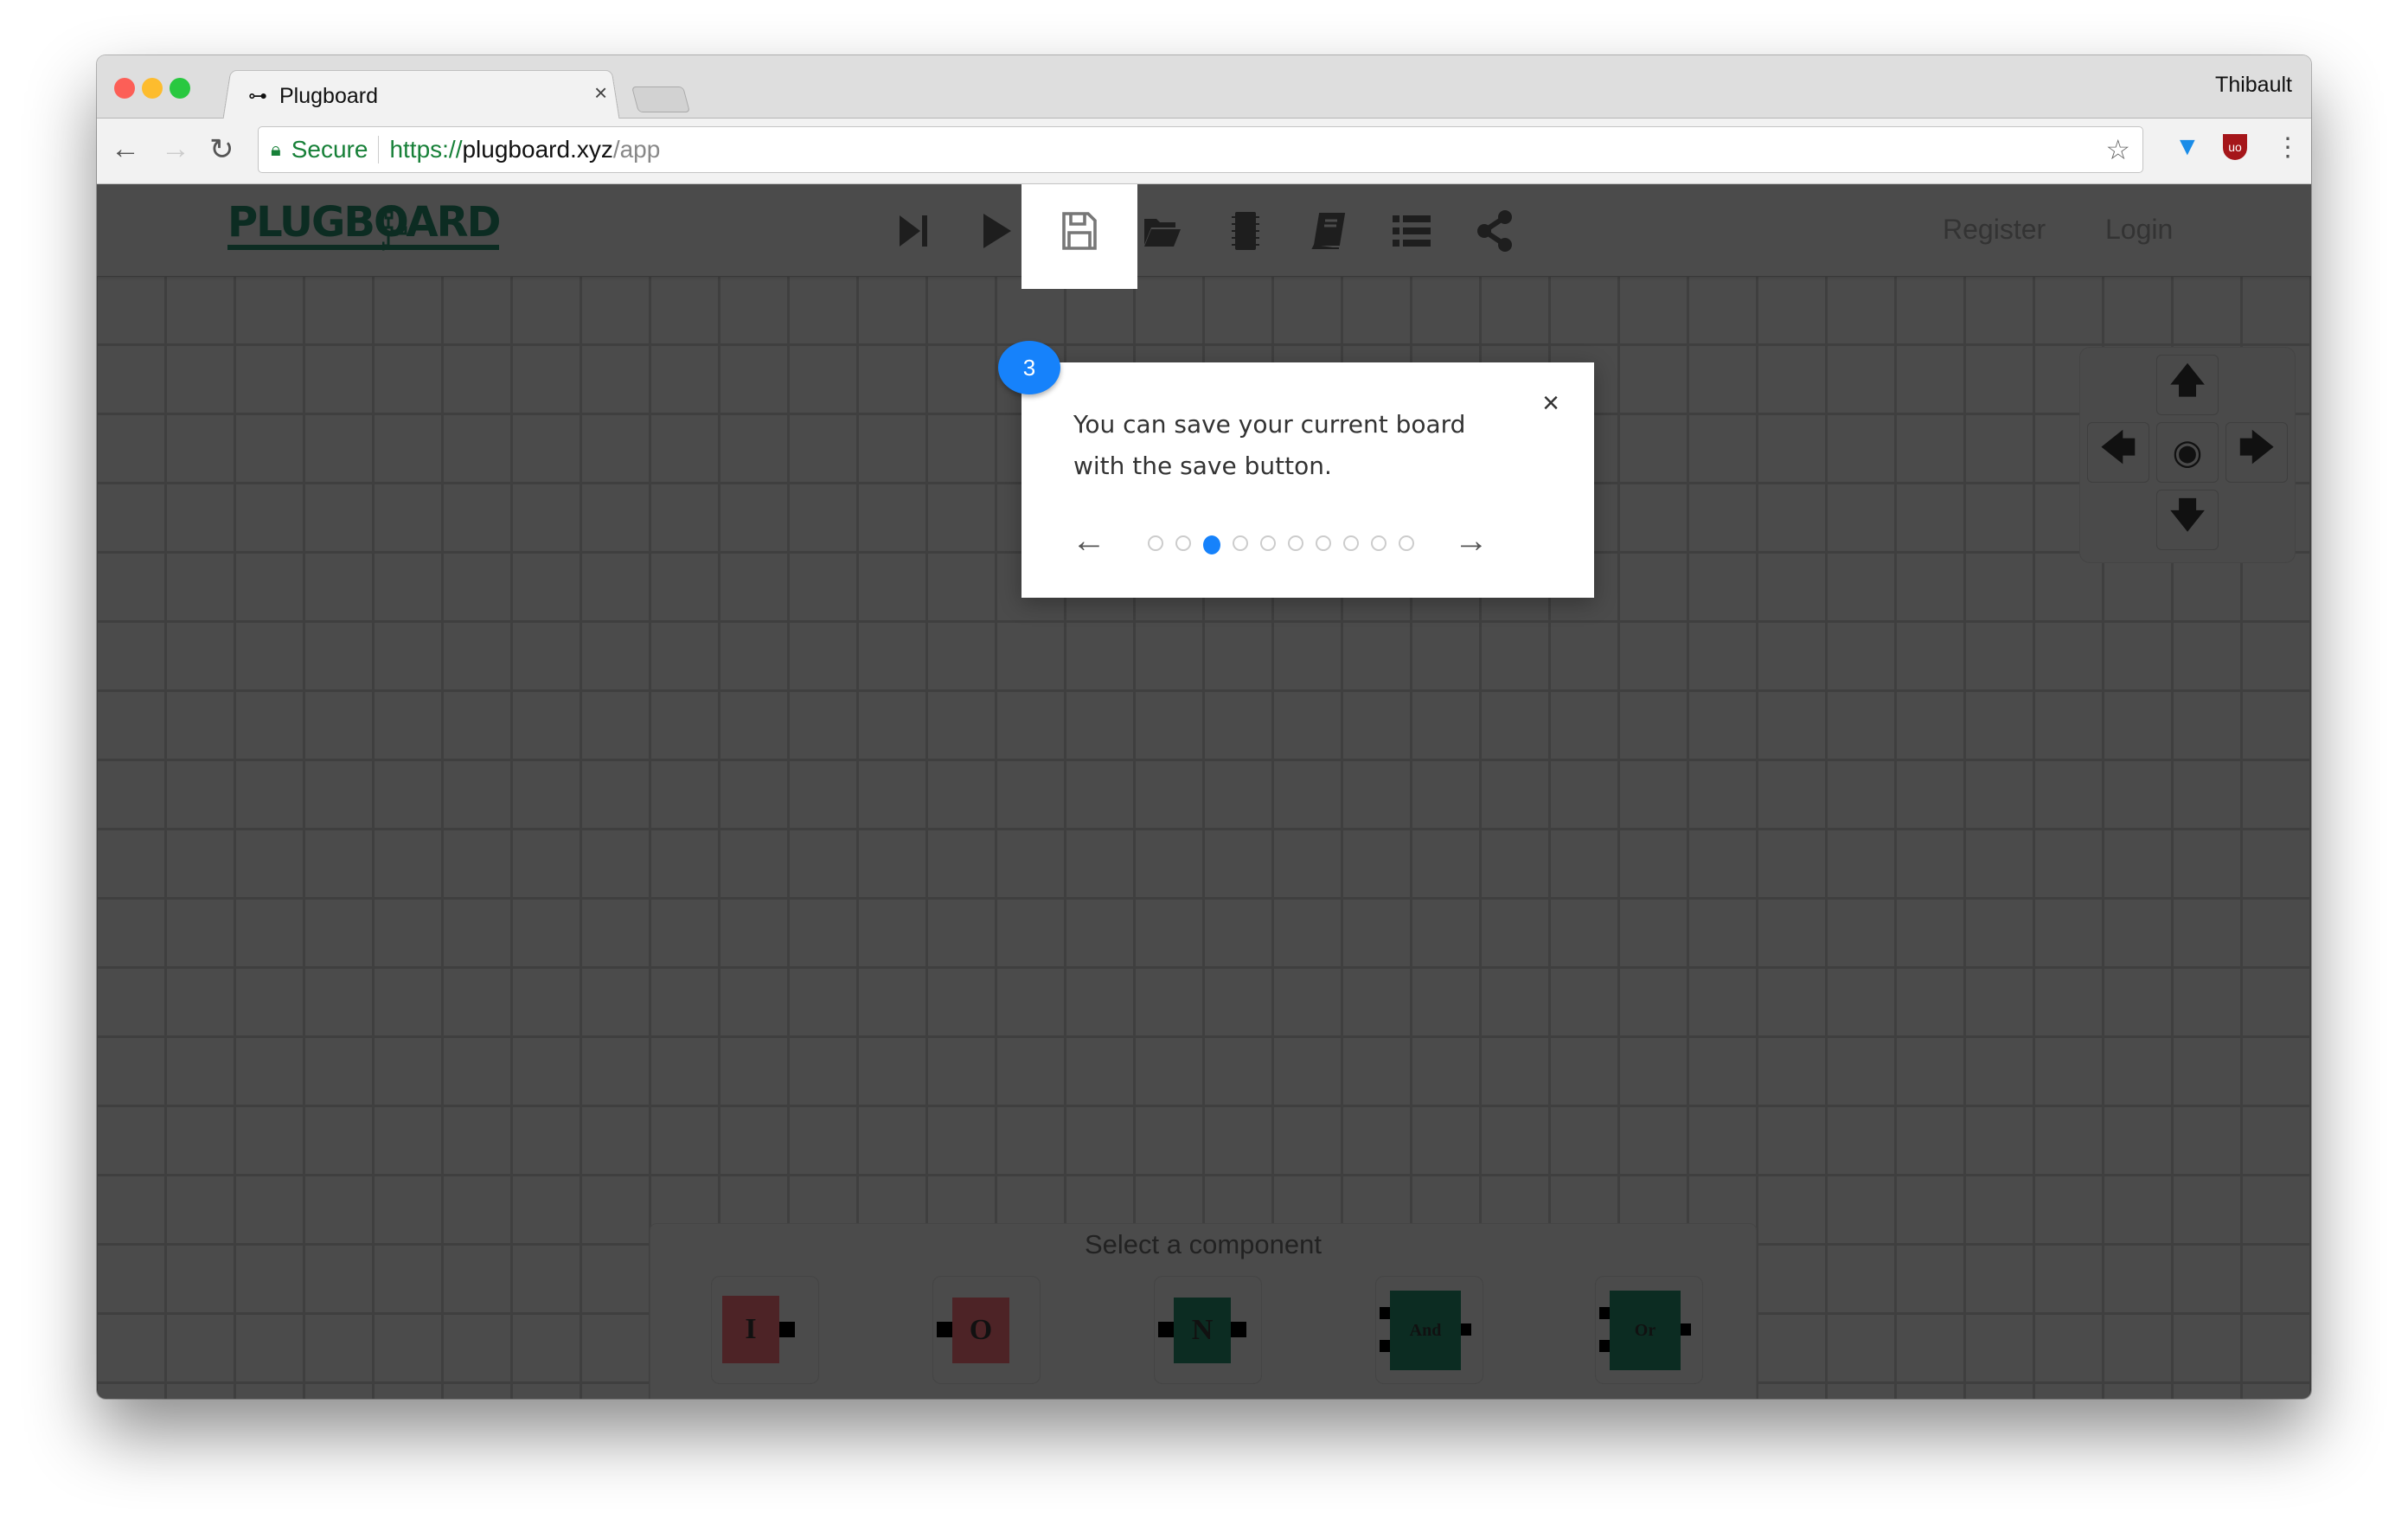 The image size is (2408, 1538). What do you see at coordinates (537, 149) in the screenshot?
I see `url-host: plugboard.xyz` at bounding box center [537, 149].